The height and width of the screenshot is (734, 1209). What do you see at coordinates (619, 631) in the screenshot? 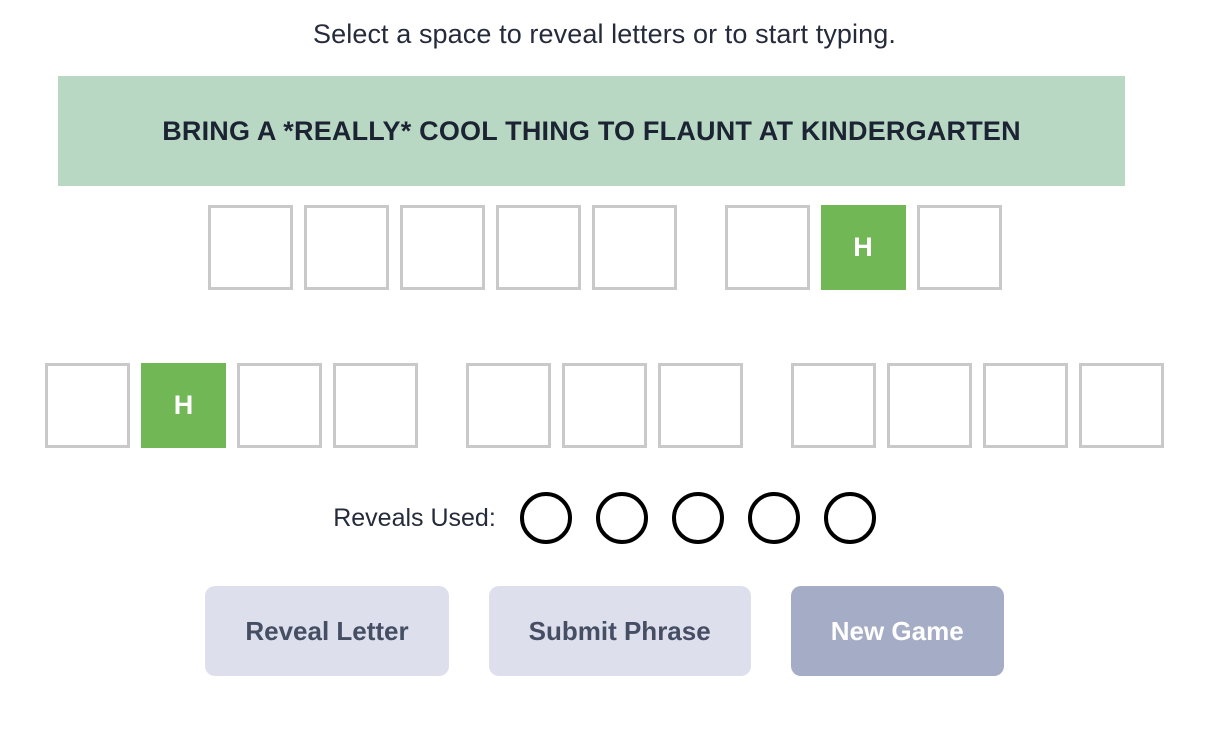
I see `submit-phrase-button: Submit Phrase` at bounding box center [619, 631].